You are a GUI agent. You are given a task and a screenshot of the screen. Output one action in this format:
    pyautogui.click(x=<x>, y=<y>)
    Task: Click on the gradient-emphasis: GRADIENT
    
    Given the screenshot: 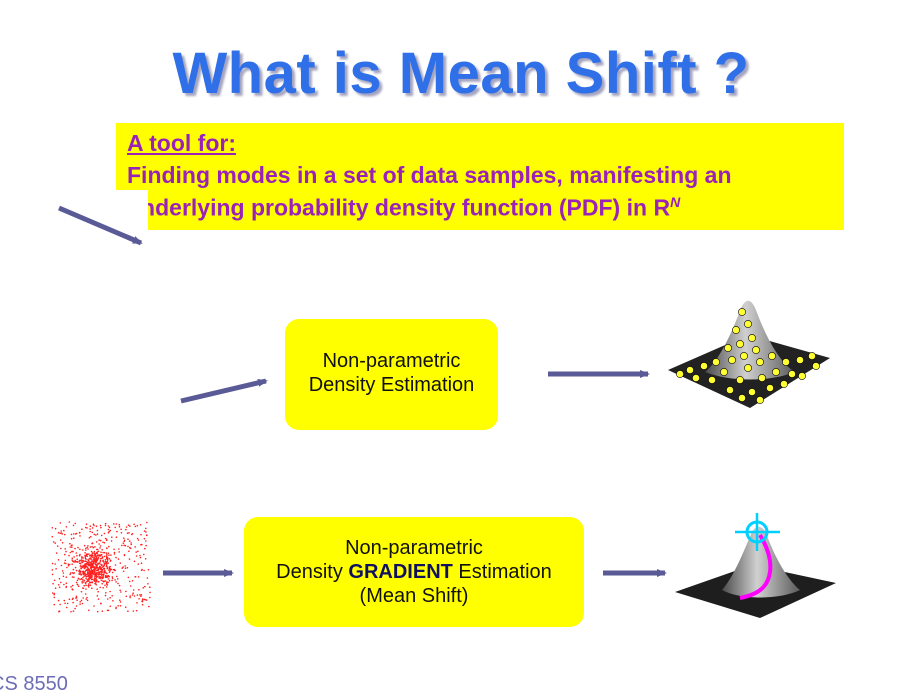 What is the action you would take?
    pyautogui.click(x=400, y=572)
    